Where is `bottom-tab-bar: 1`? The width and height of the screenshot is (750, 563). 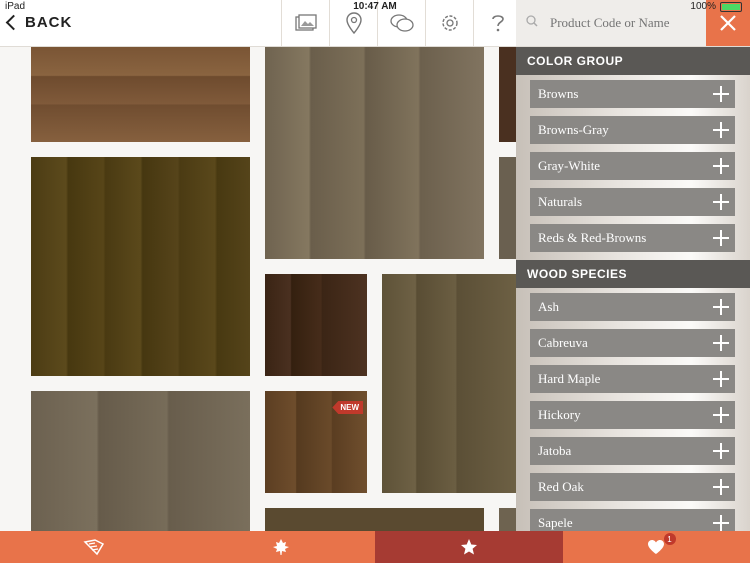 bottom-tab-bar: 1 is located at coordinates (375, 547).